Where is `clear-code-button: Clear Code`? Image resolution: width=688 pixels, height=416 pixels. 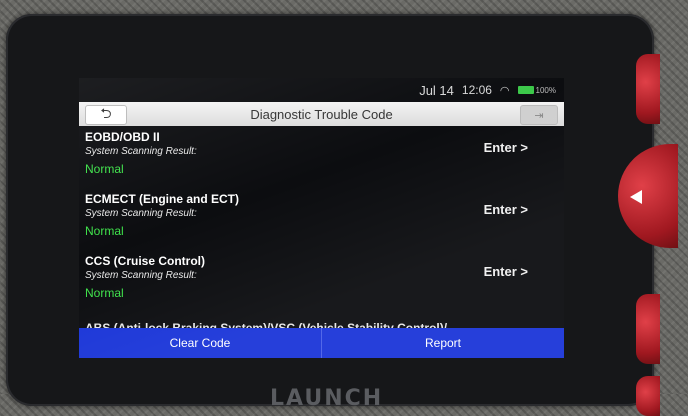 clear-code-button: Clear Code is located at coordinates (200, 343).